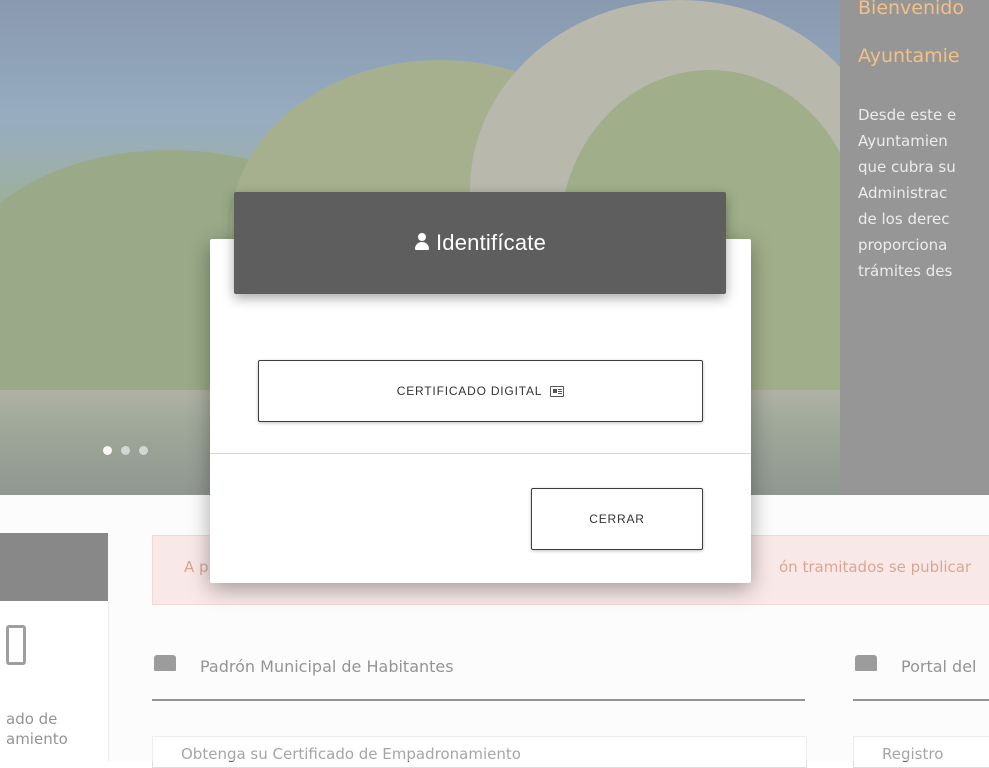  What do you see at coordinates (469, 391) in the screenshot?
I see `digital-certificate-label: CERTIFICADO DIGITAL` at bounding box center [469, 391].